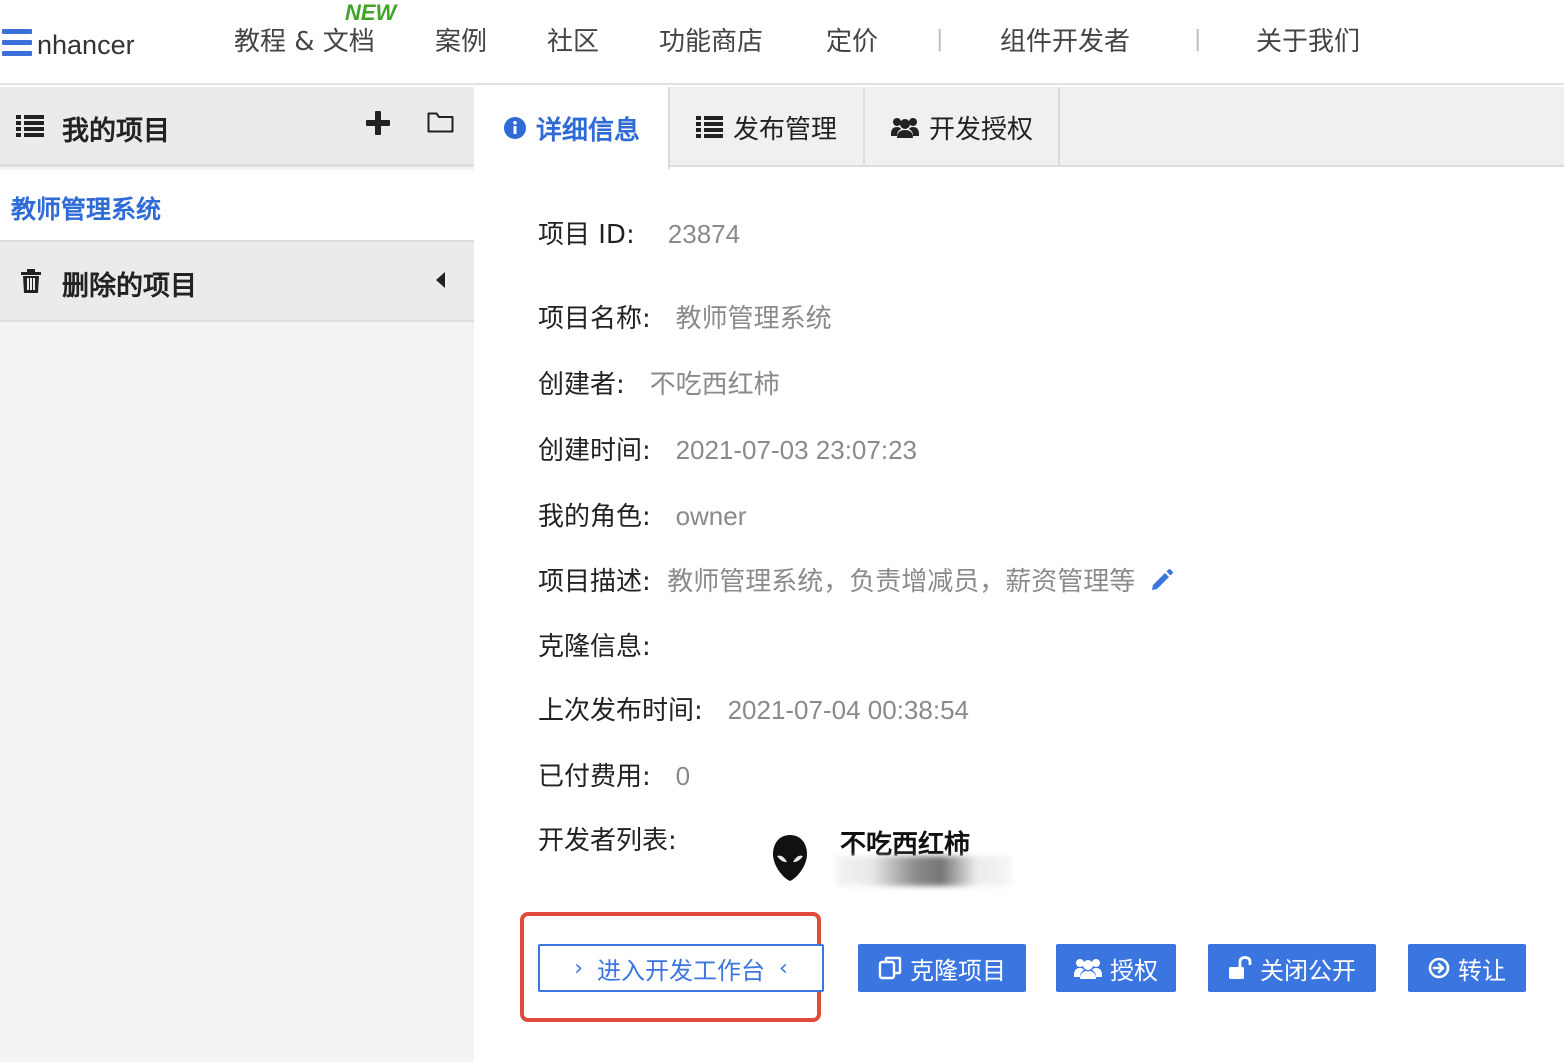 The image size is (1564, 1062). I want to click on nav-store: 功能商店, so click(711, 39).